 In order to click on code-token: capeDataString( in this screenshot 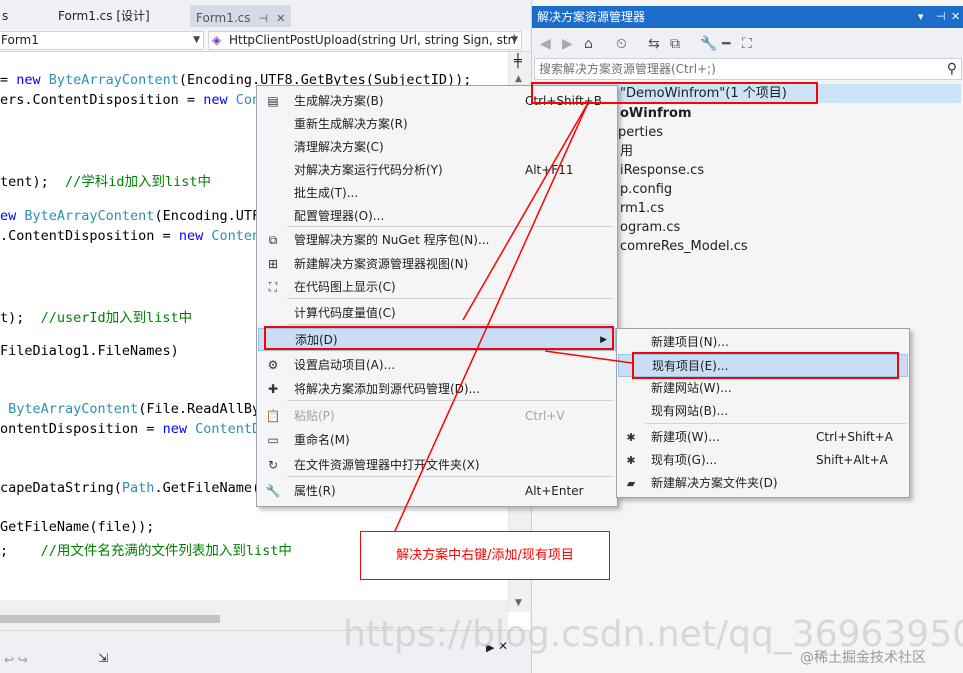, I will do `click(61, 488)`.